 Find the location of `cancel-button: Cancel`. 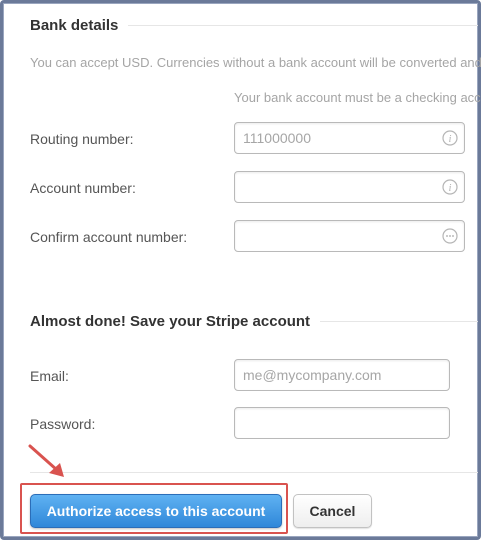

cancel-button: Cancel is located at coordinates (332, 511).